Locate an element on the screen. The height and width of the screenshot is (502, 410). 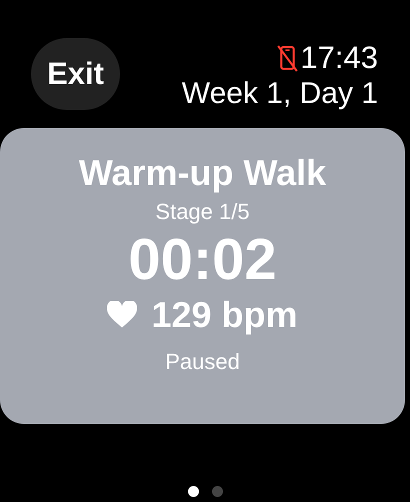
clock-time: 17:43 is located at coordinates (339, 58).